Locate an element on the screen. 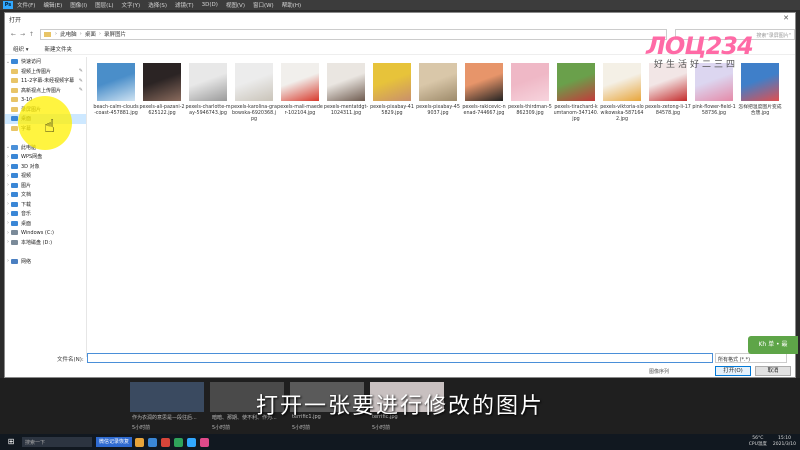  nav-item-label: 图片 is located at coordinates (26, 185).